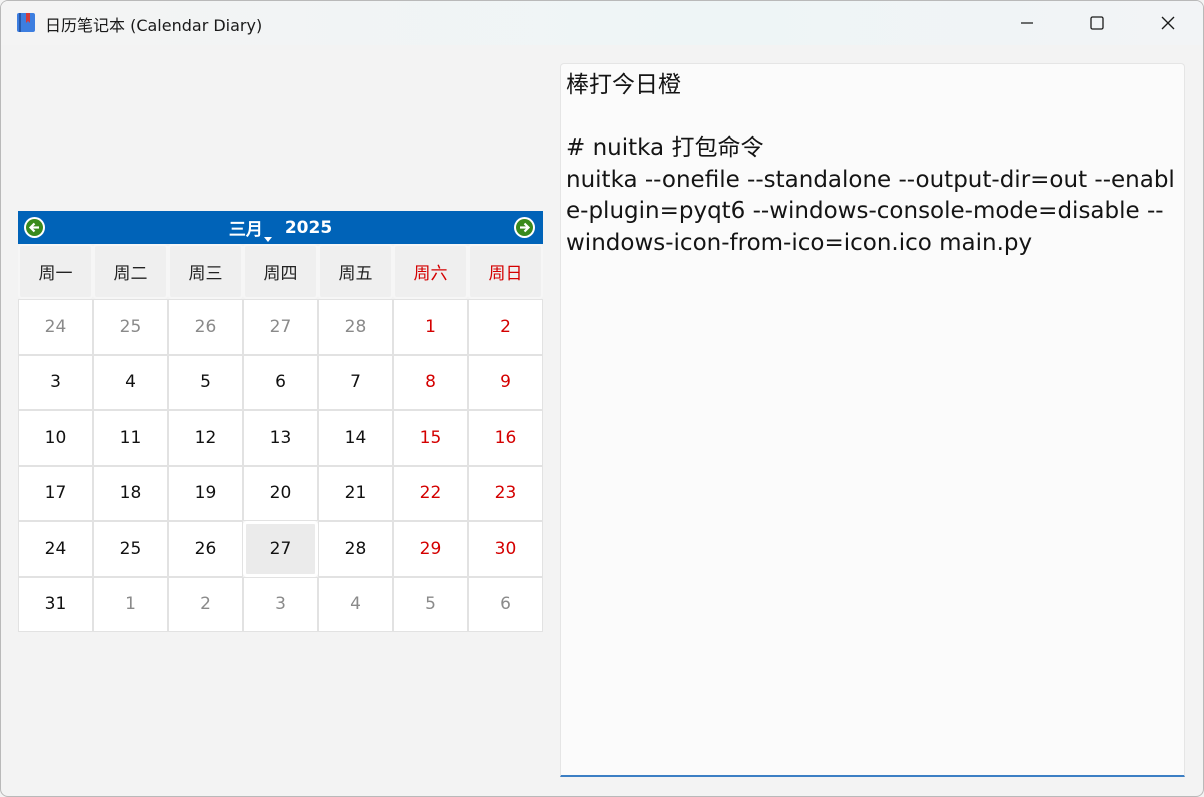  I want to click on calendar-nav-bar: 三月 2025, so click(280, 227).